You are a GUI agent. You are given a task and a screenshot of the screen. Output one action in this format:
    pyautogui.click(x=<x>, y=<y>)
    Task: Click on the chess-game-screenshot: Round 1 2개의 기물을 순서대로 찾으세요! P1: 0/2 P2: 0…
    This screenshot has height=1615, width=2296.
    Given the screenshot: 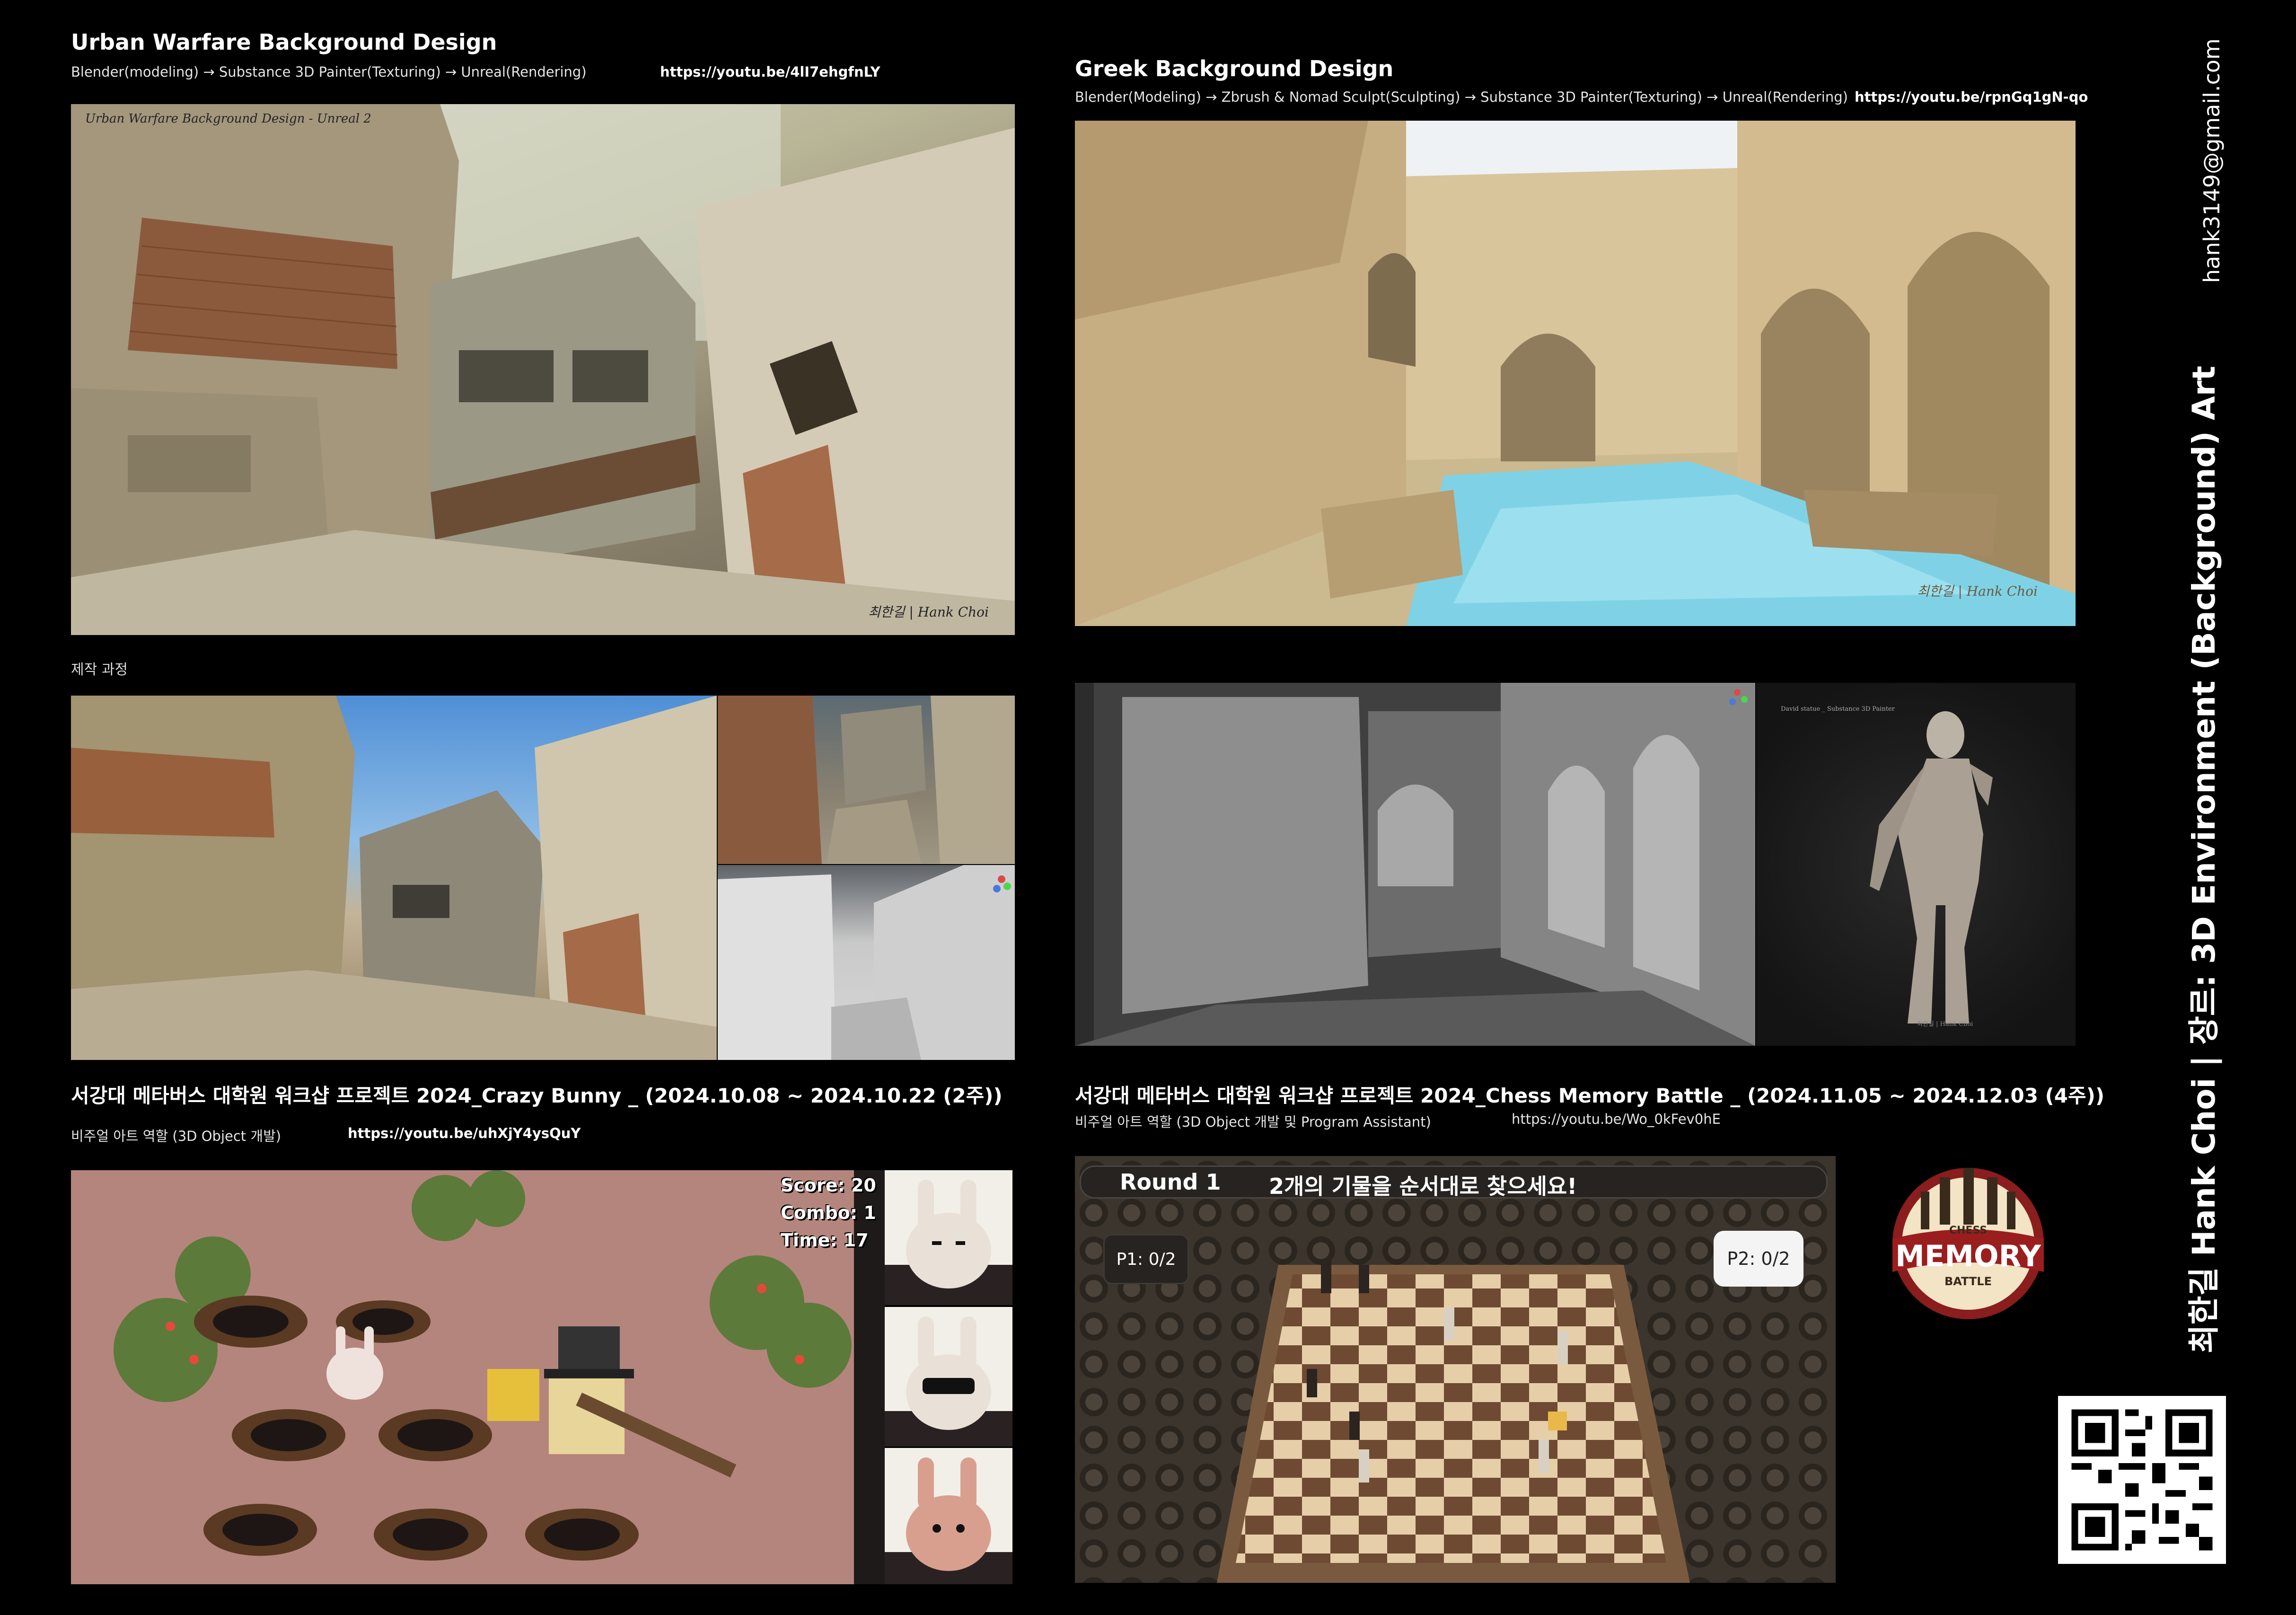 What is the action you would take?
    pyautogui.click(x=1455, y=1369)
    